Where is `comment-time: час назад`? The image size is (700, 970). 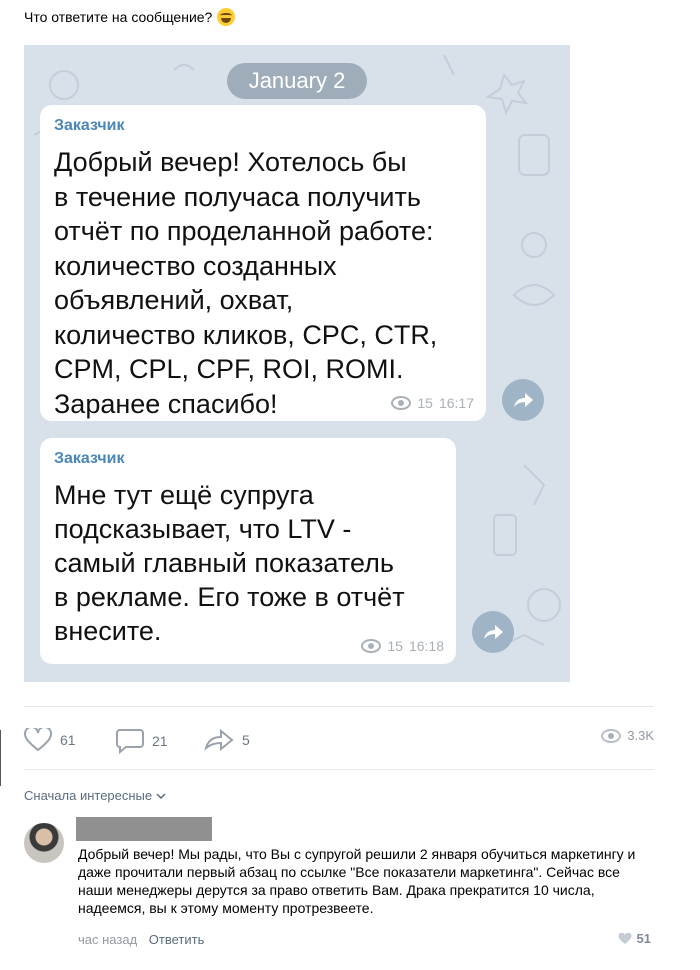 comment-time: час назад is located at coordinates (107, 939).